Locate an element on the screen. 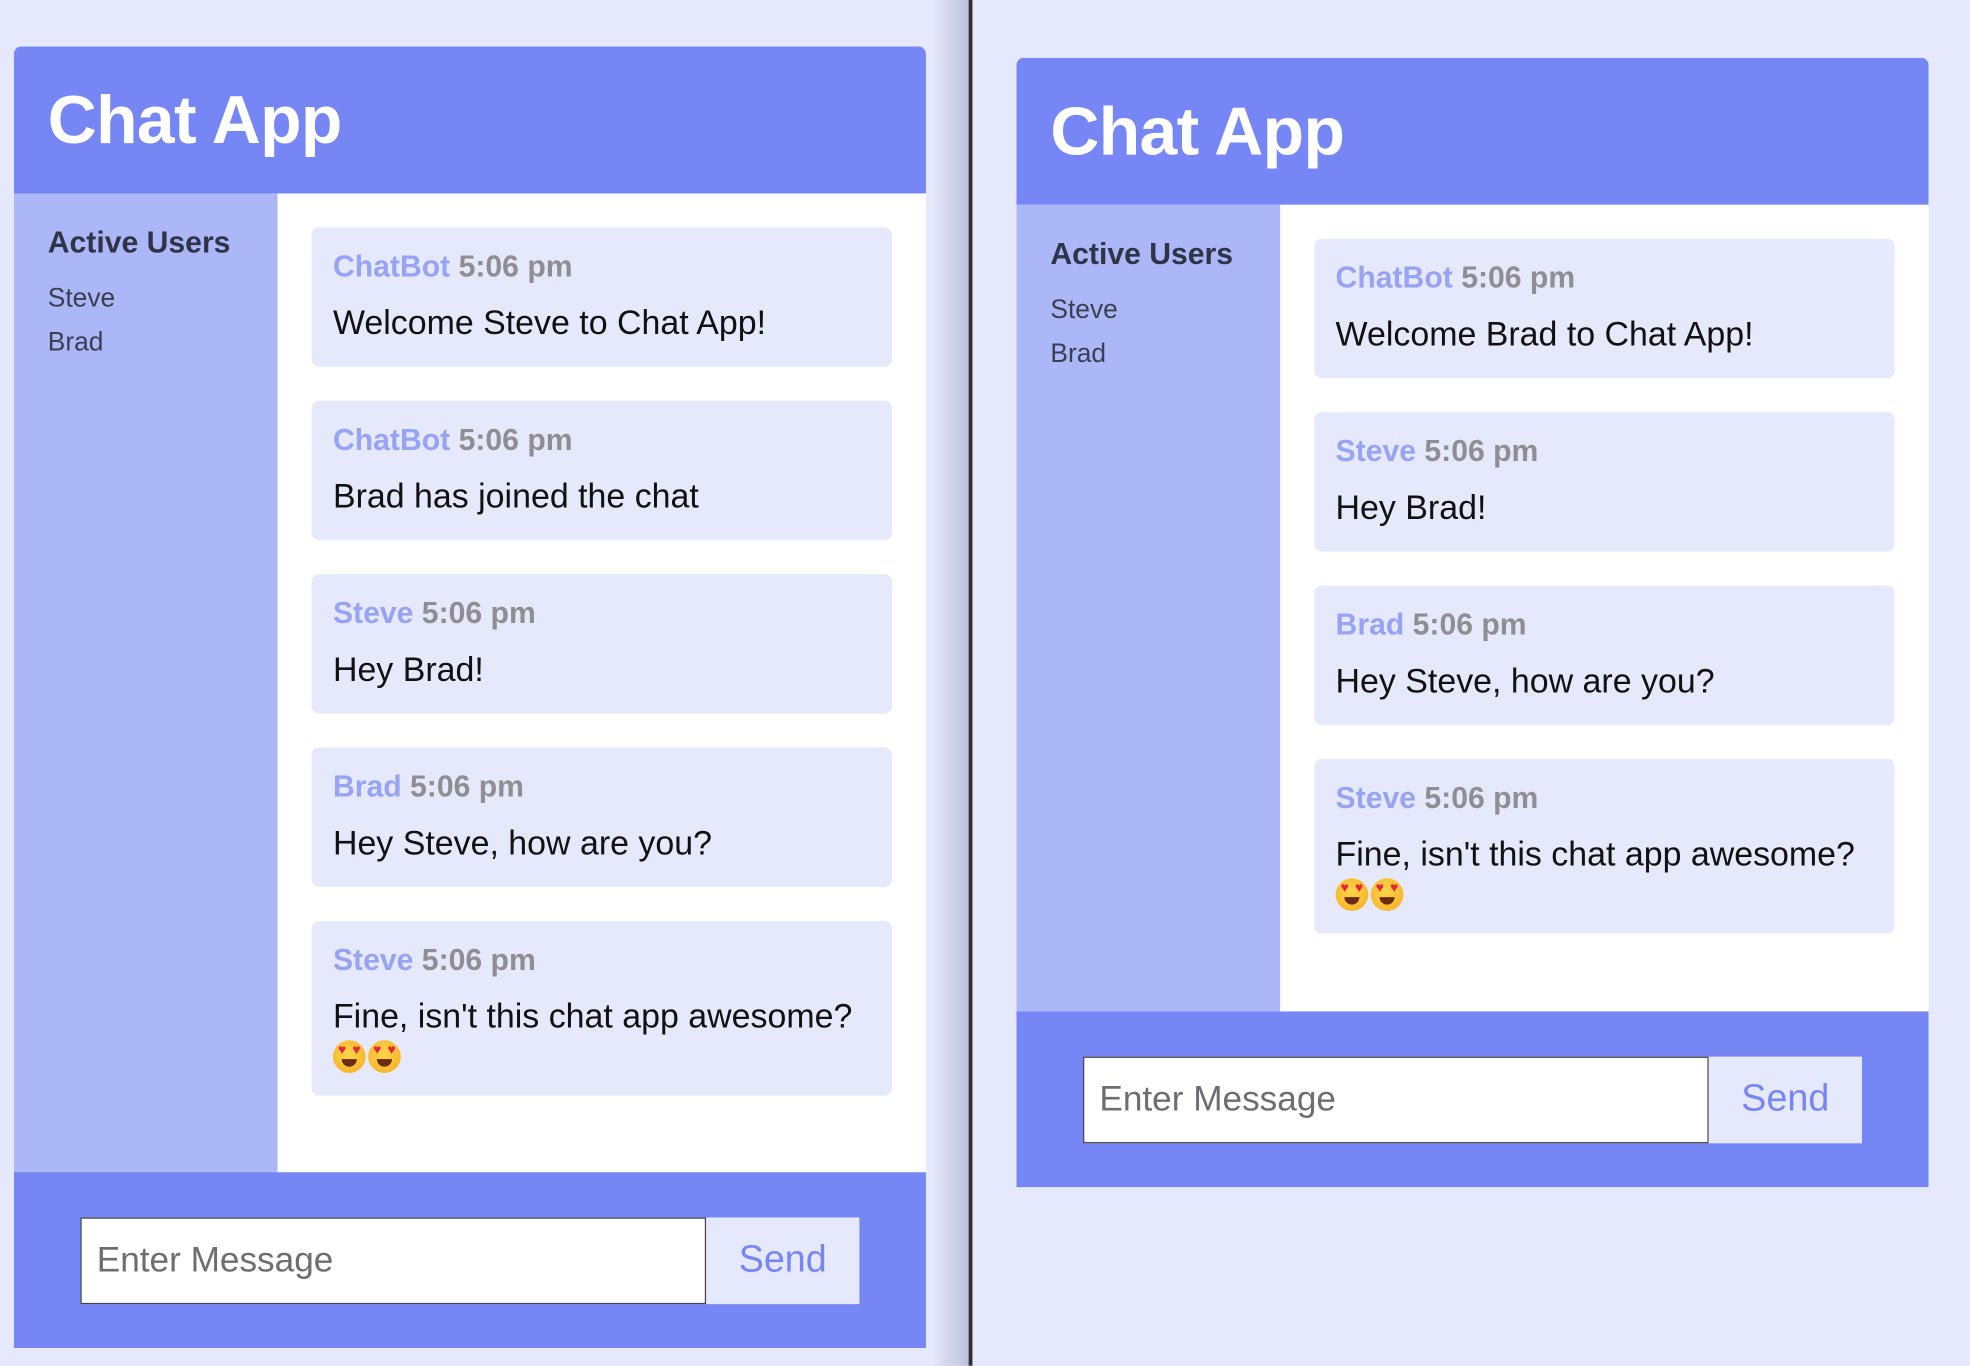 This screenshot has height=1366, width=1970. message-text: Welcome Steve to Chat App! is located at coordinates (549, 323).